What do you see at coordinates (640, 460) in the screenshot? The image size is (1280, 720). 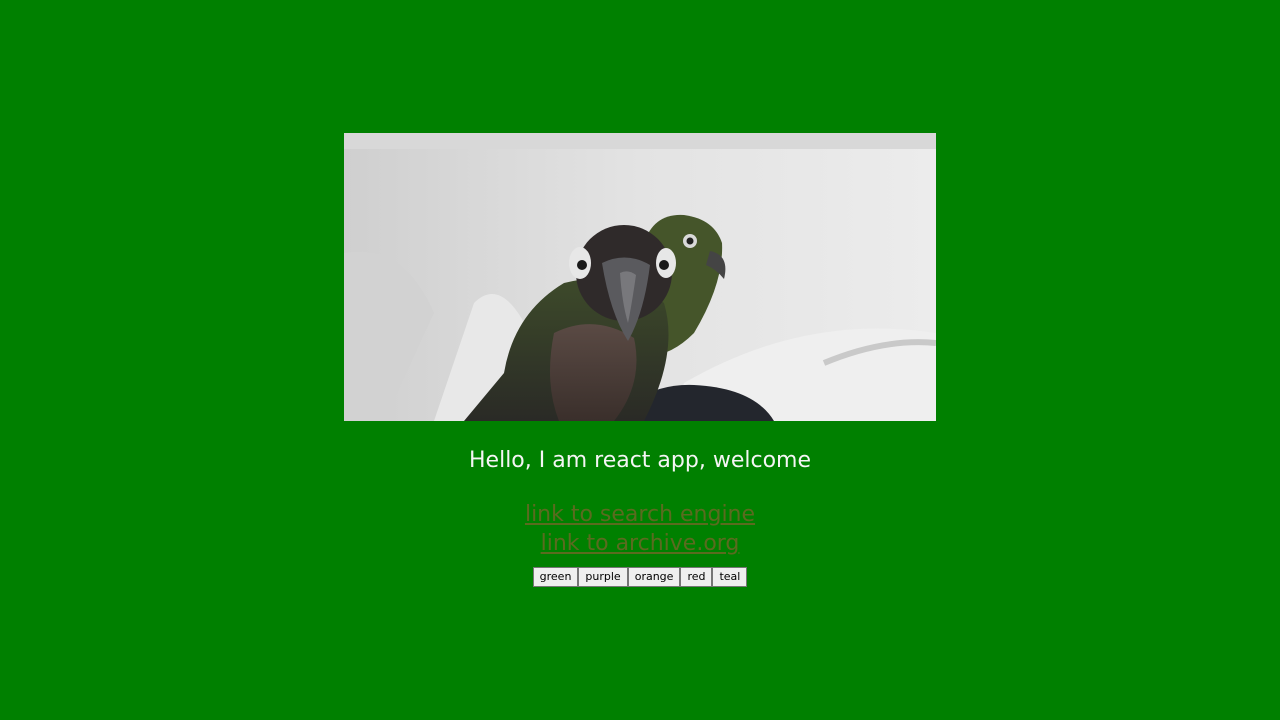 I see `welcome-message: Hello, I am react app, welcome` at bounding box center [640, 460].